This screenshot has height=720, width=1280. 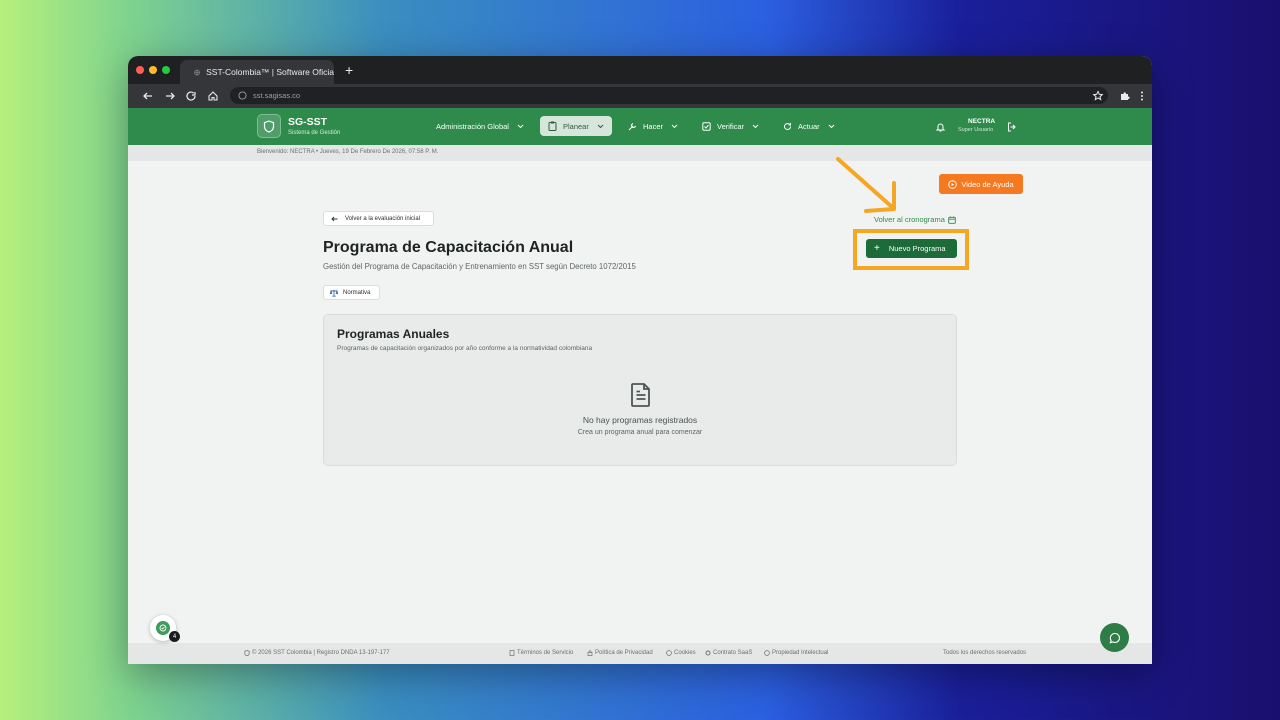 I want to click on footer-link-privacy: Política de Privacidad, so click(x=620, y=653).